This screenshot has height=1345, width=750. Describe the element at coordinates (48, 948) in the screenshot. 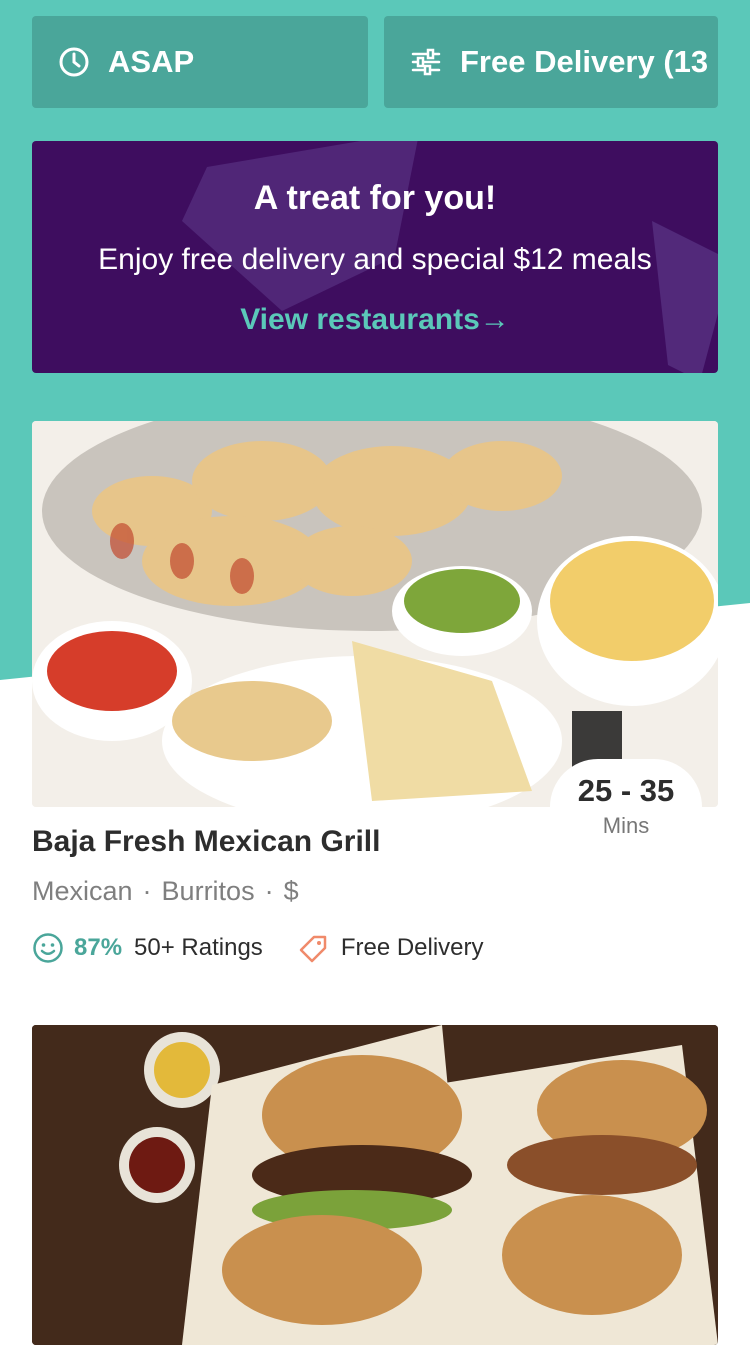

I see `smile-icon` at that location.